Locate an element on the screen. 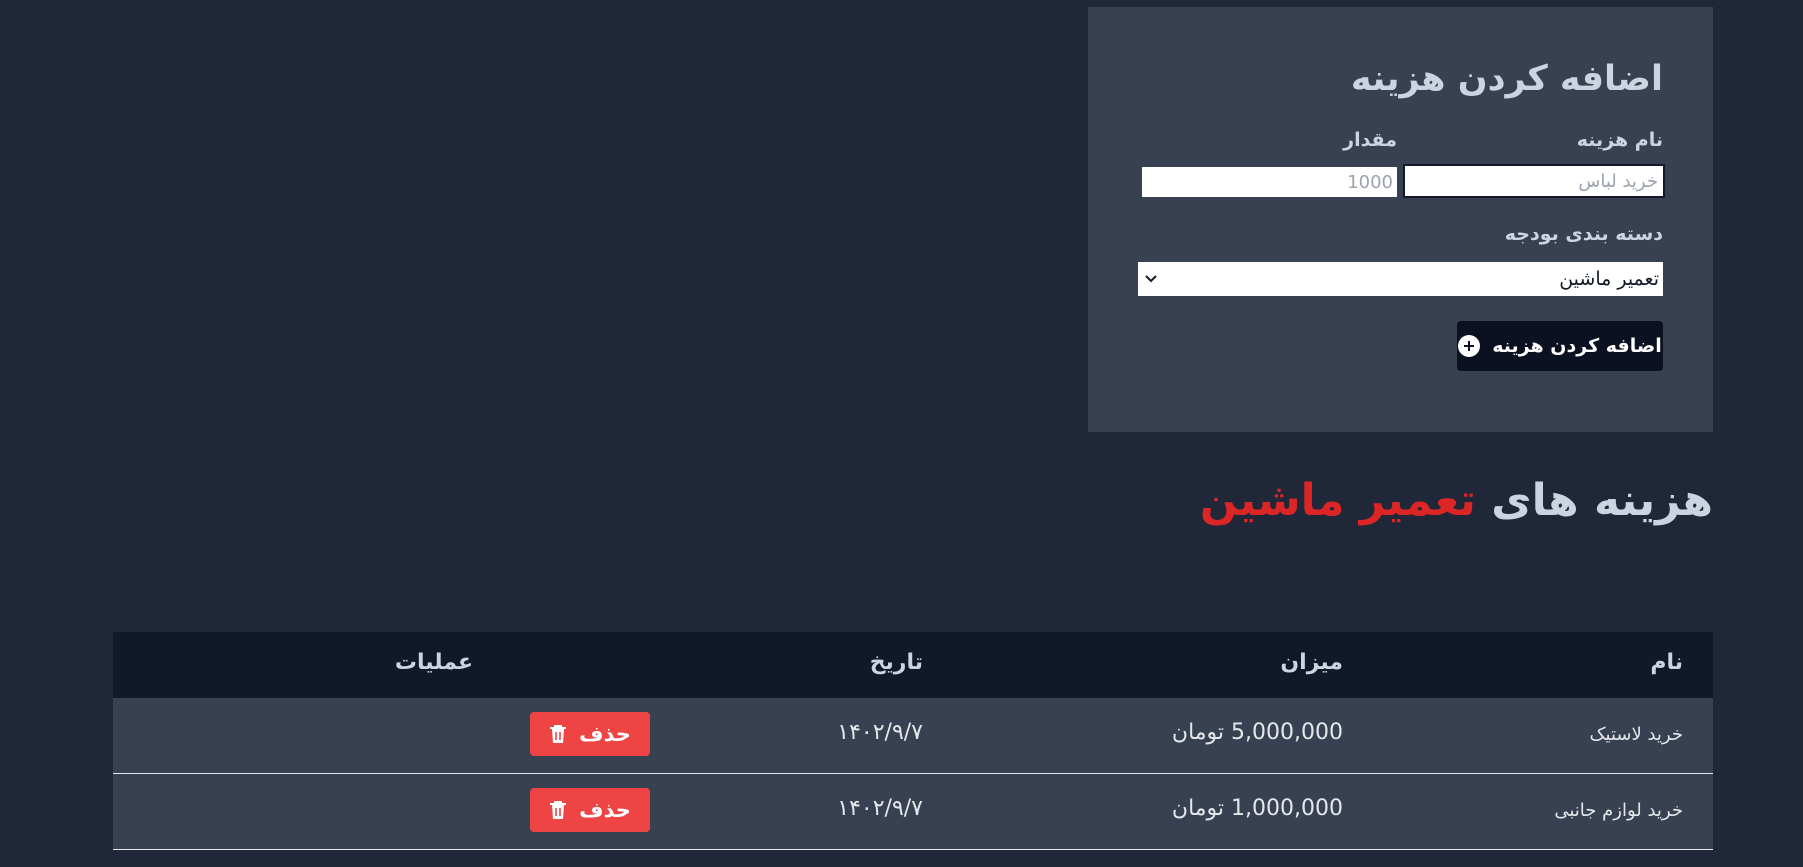 This screenshot has height=867, width=1803. table-header: نام میزان تاریخ عملیات is located at coordinates (913, 665).